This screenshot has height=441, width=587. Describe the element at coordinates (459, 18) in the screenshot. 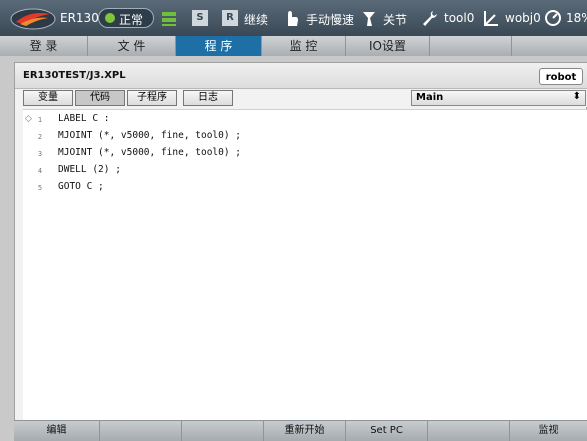

I see `tool-label: tool0` at that location.